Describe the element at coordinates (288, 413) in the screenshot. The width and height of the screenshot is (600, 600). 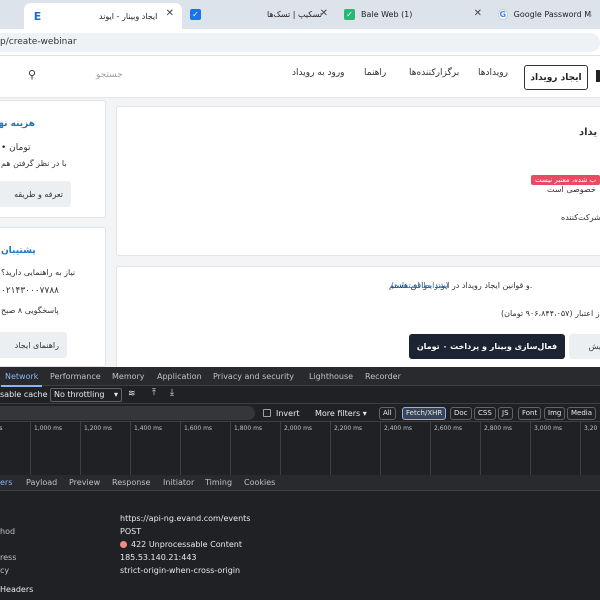
I see `invert-label: Invert` at that location.